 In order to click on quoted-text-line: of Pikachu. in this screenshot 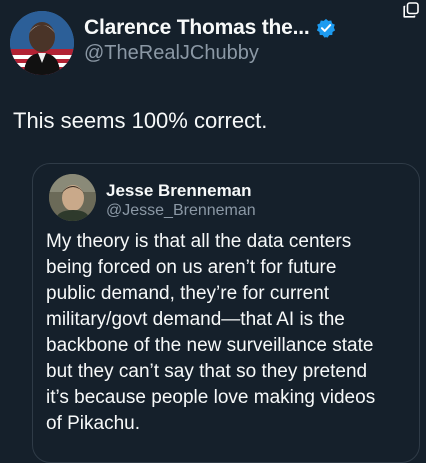, I will do `click(93, 423)`.